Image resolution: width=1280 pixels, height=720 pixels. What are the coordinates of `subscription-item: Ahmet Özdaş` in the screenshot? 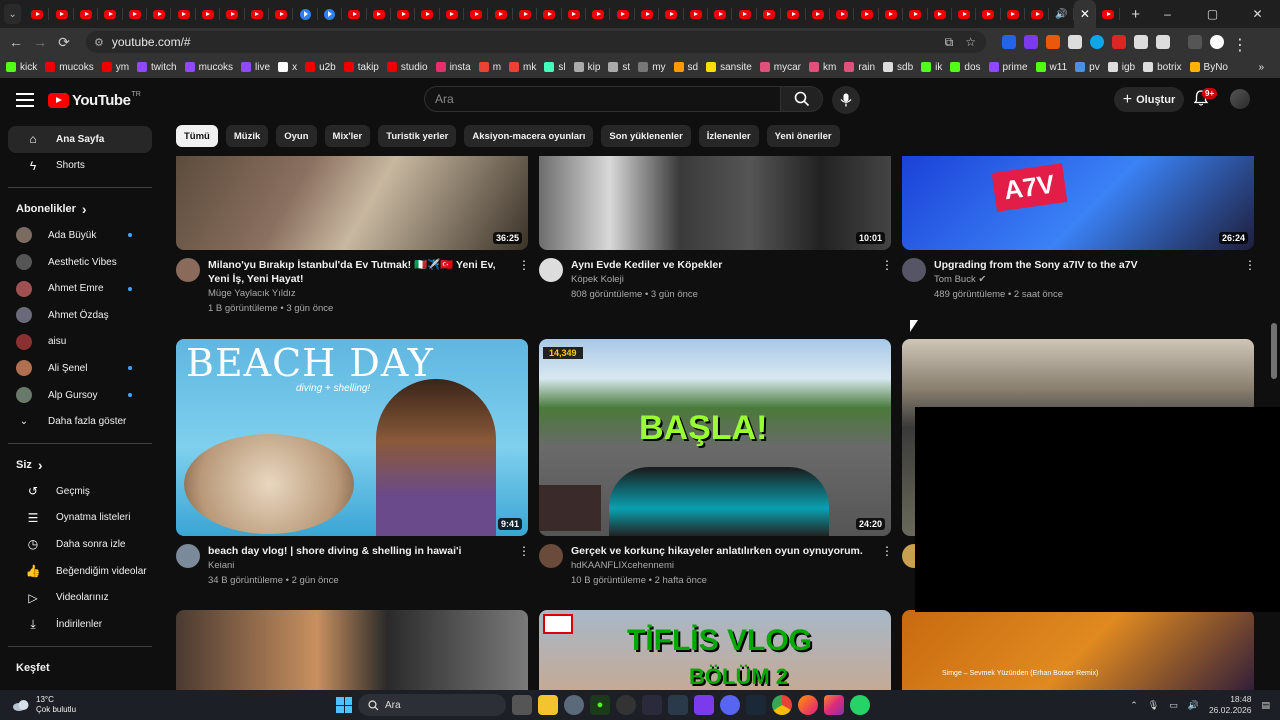 It's located at (76, 315).